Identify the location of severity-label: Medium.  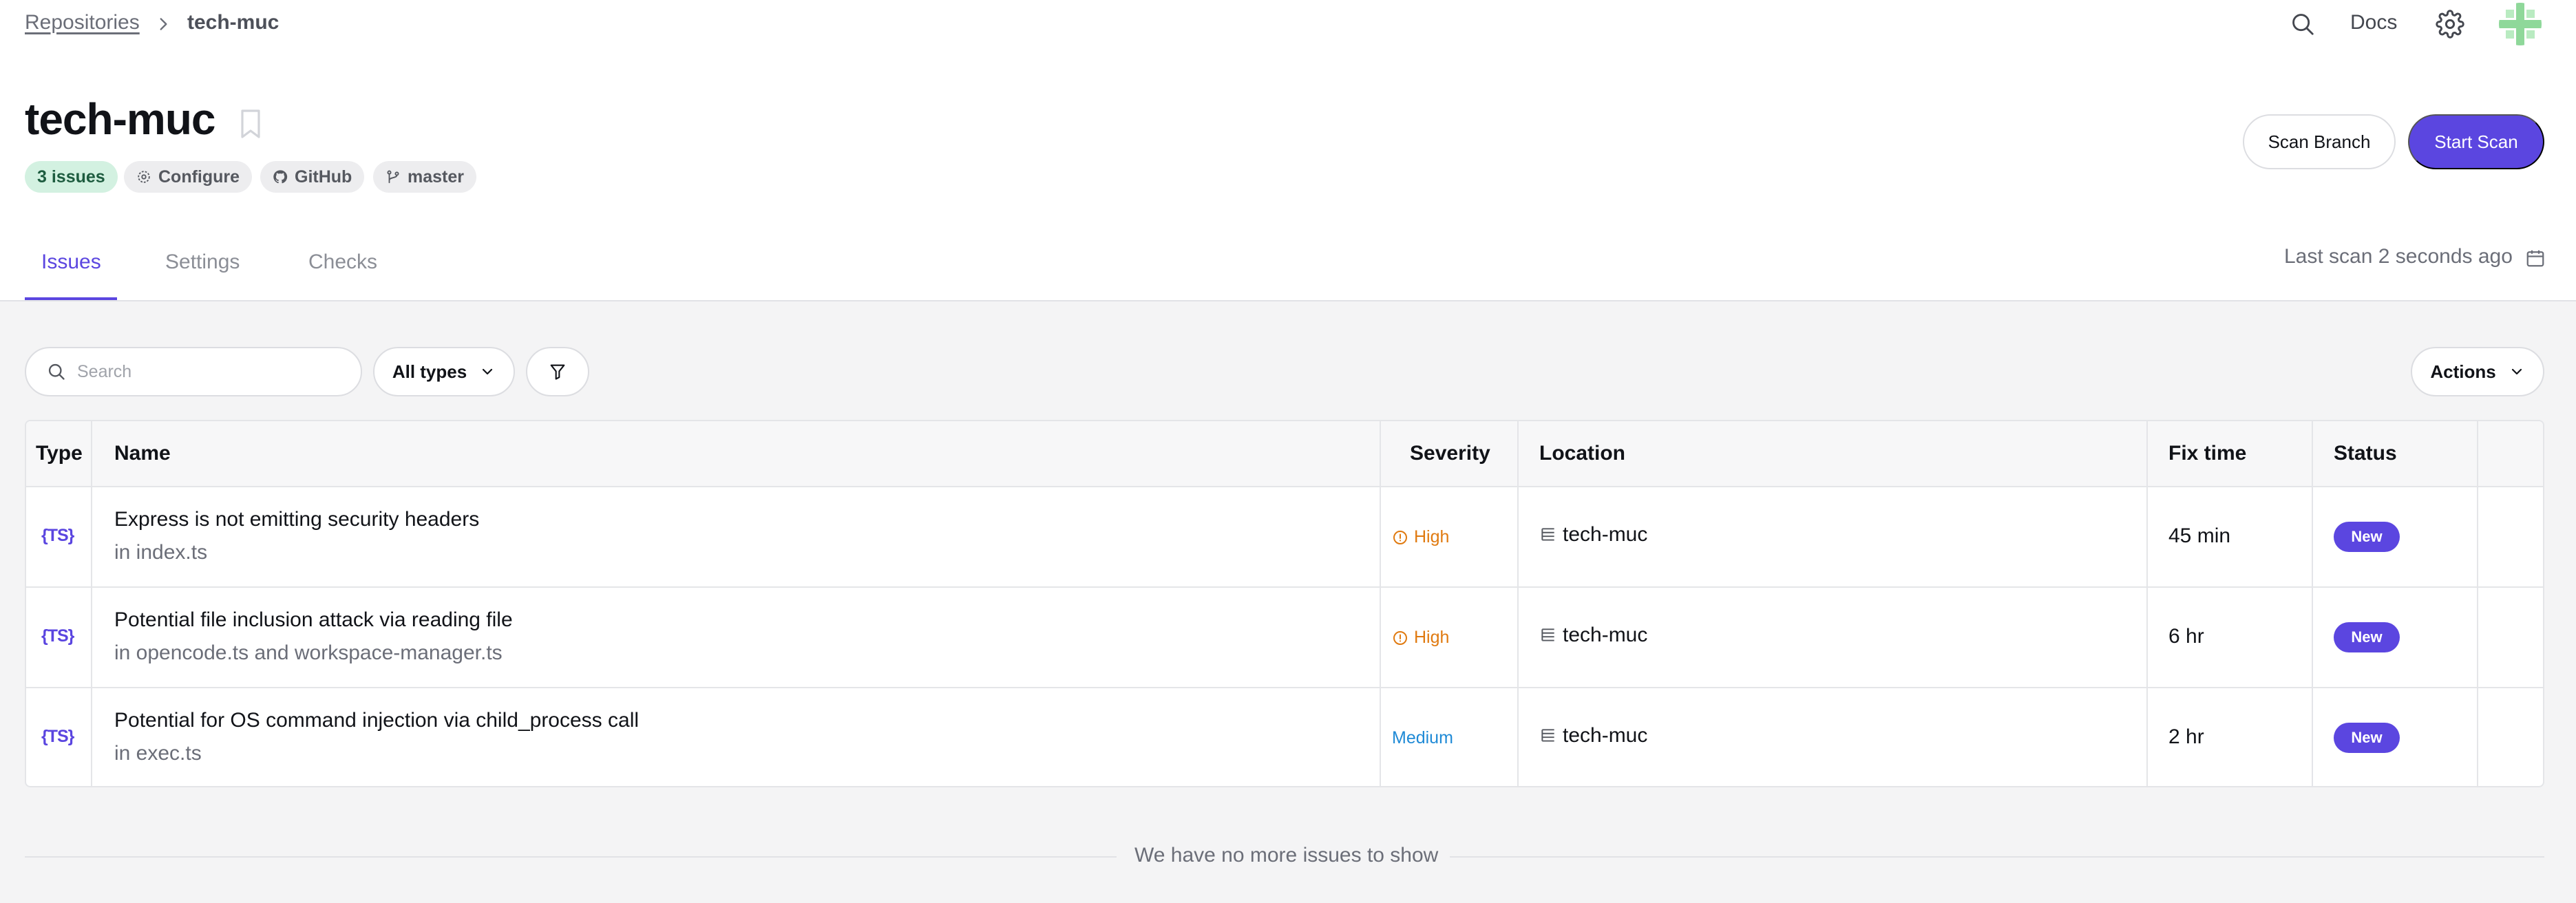
(1423, 737).